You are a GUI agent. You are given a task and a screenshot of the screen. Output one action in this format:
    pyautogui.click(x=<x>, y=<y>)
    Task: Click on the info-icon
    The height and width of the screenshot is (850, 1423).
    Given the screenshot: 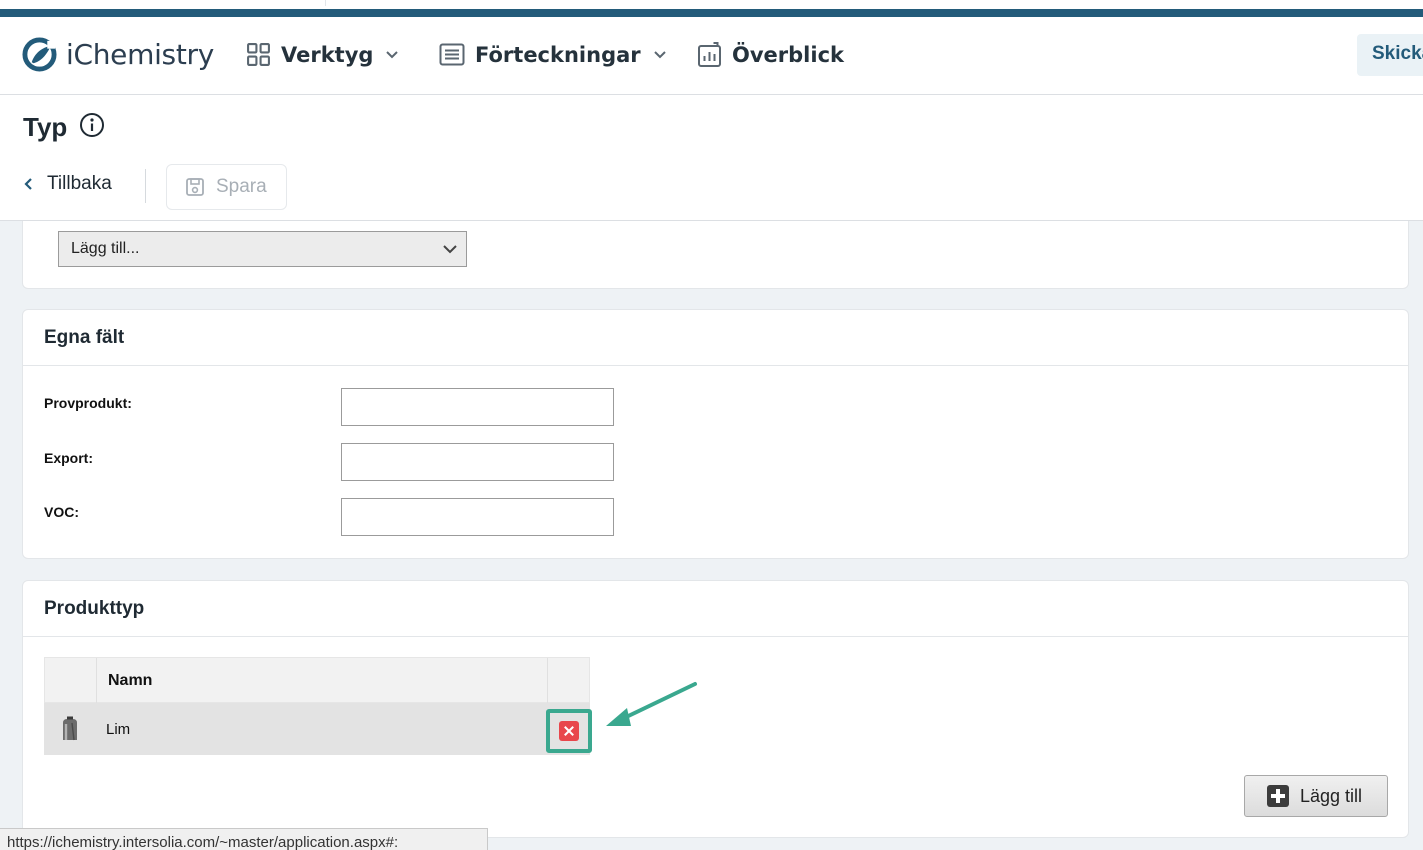 What is the action you would take?
    pyautogui.click(x=92, y=125)
    